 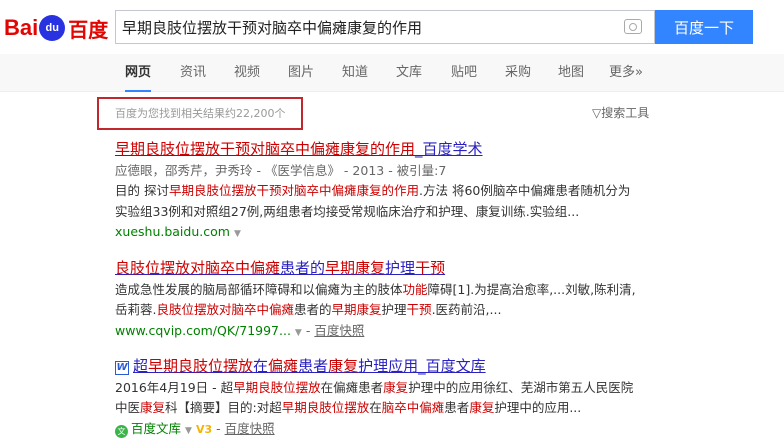 What do you see at coordinates (156, 428) in the screenshot?
I see `source-name: 百度文库` at bounding box center [156, 428].